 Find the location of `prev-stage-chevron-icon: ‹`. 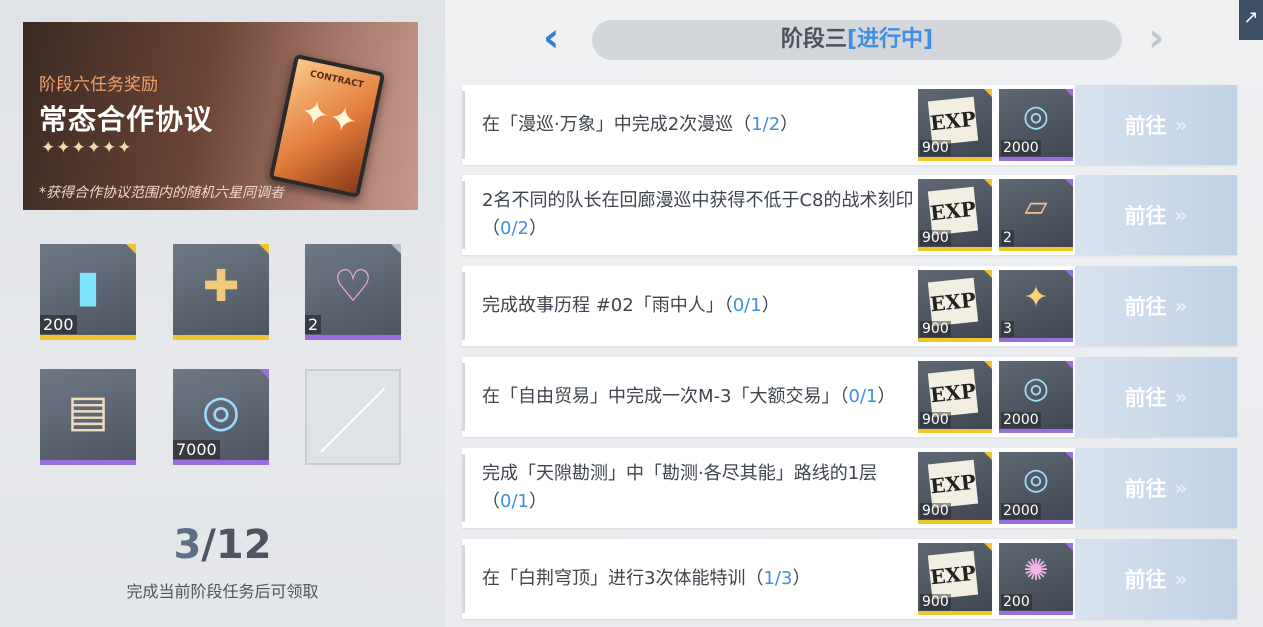

prev-stage-chevron-icon: ‹ is located at coordinates (551, 38).